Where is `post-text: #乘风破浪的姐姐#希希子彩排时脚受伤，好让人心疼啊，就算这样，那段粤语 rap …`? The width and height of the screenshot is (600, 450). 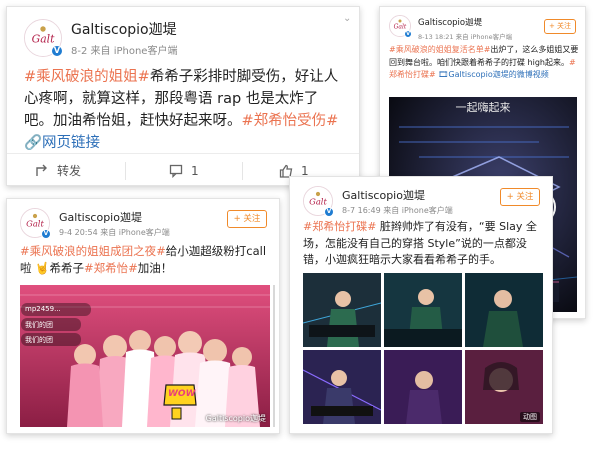 post-text: #乘风破浪的姐姐#希希子彩排时脚受伤，好让人心疼啊，就算这样，那段粤语 rap … is located at coordinates (185, 110).